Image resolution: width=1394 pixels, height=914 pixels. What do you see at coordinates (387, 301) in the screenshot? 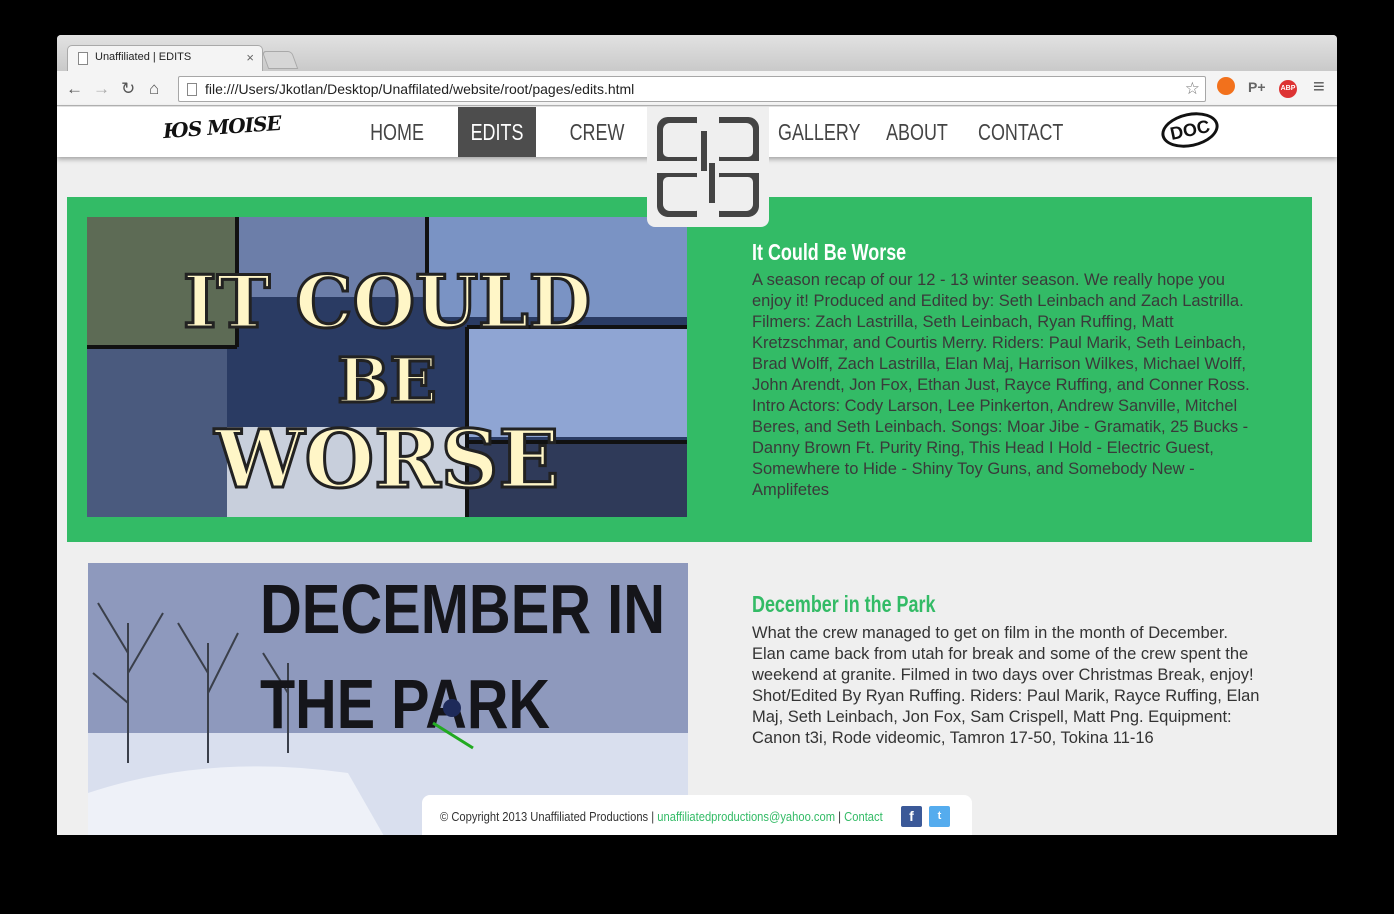
I see `thumb-line-1: IT COULD` at bounding box center [387, 301].